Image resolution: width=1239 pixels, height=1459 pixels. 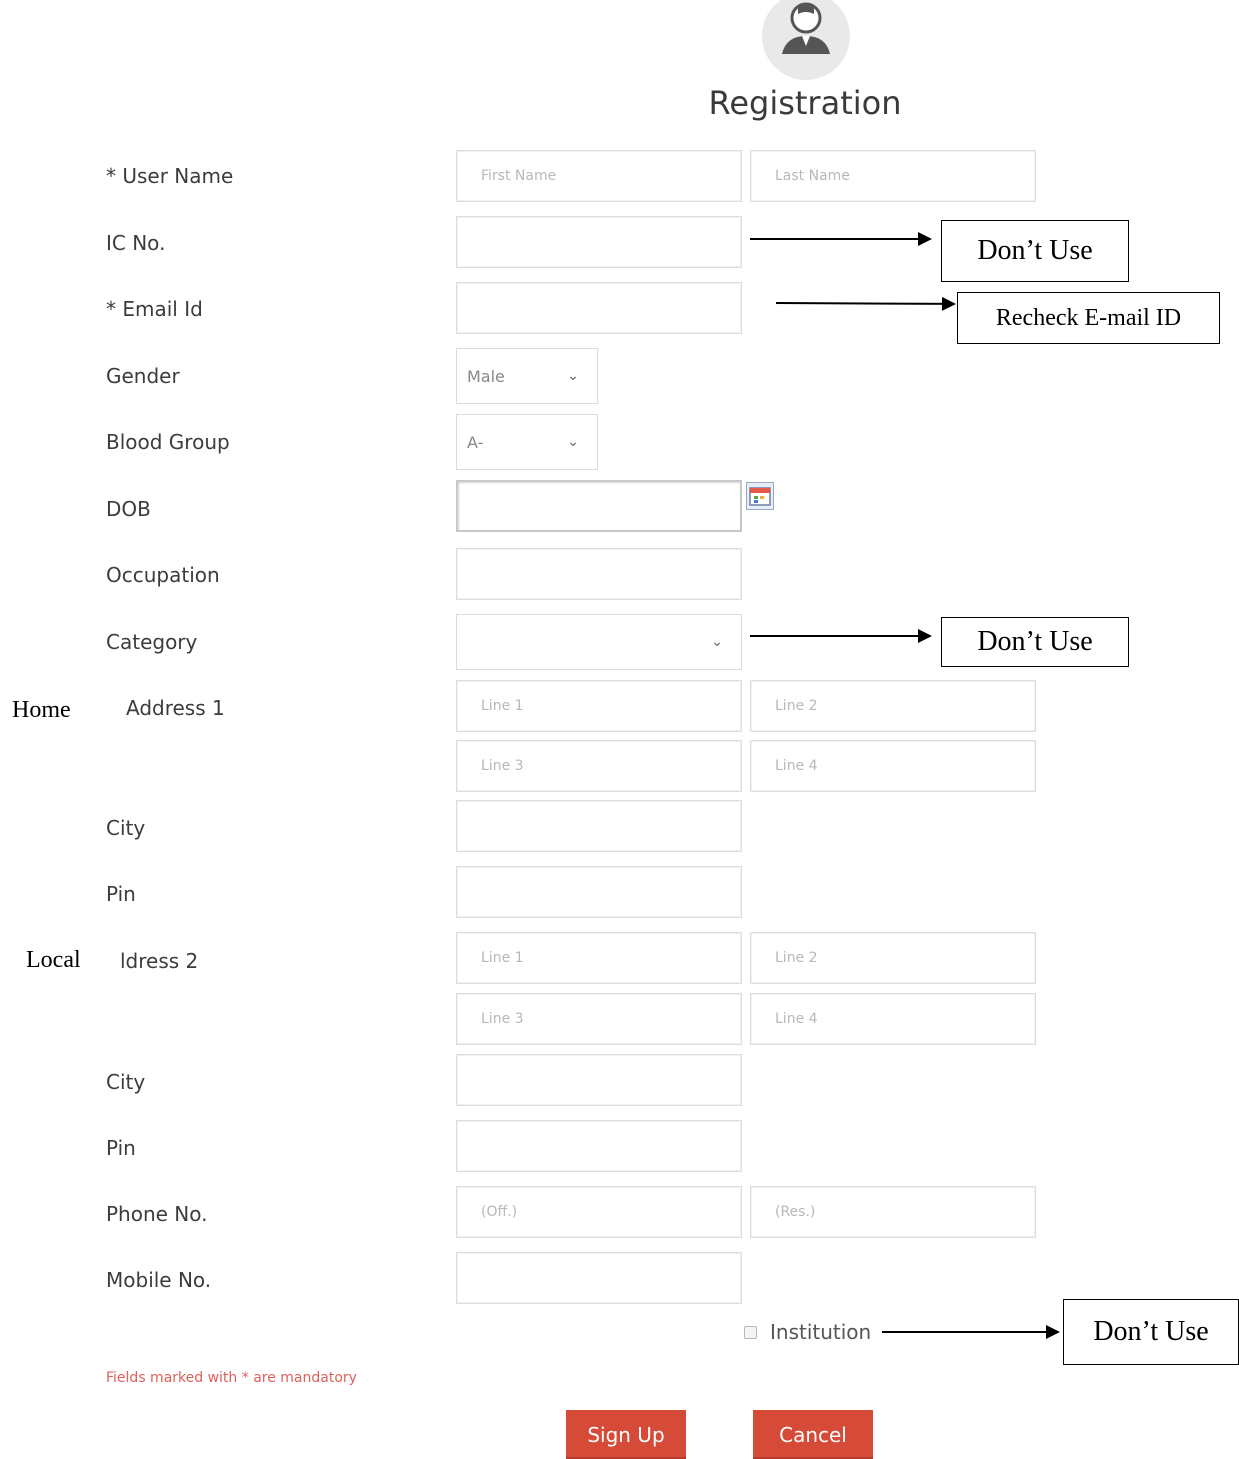 What do you see at coordinates (599, 892) in the screenshot?
I see `pin1-input` at bounding box center [599, 892].